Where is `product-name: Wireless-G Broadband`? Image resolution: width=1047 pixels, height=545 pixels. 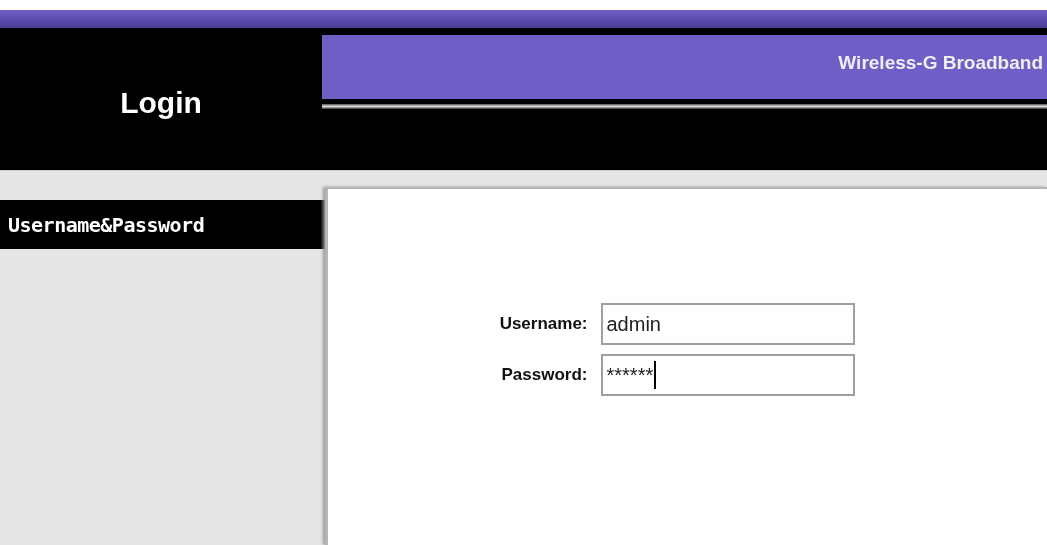
product-name: Wireless-G Broadband is located at coordinates (940, 63).